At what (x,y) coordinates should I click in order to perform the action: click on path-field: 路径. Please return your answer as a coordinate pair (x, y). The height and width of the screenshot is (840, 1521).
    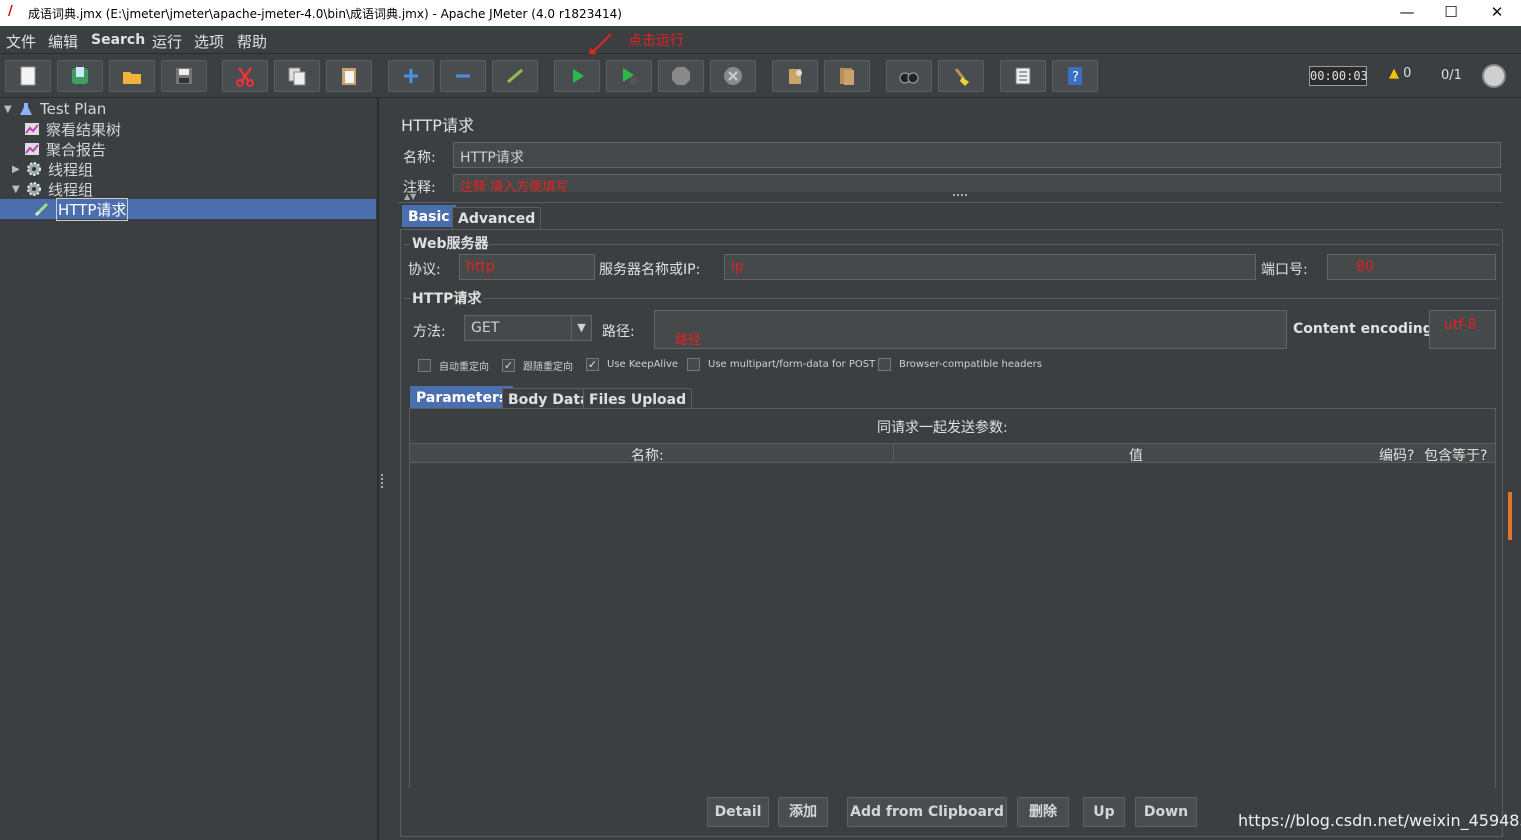
    Looking at the image, I should click on (970, 329).